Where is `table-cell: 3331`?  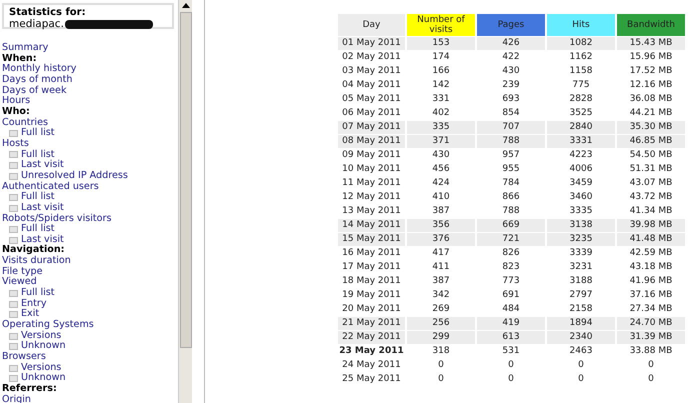
table-cell: 3331 is located at coordinates (581, 141).